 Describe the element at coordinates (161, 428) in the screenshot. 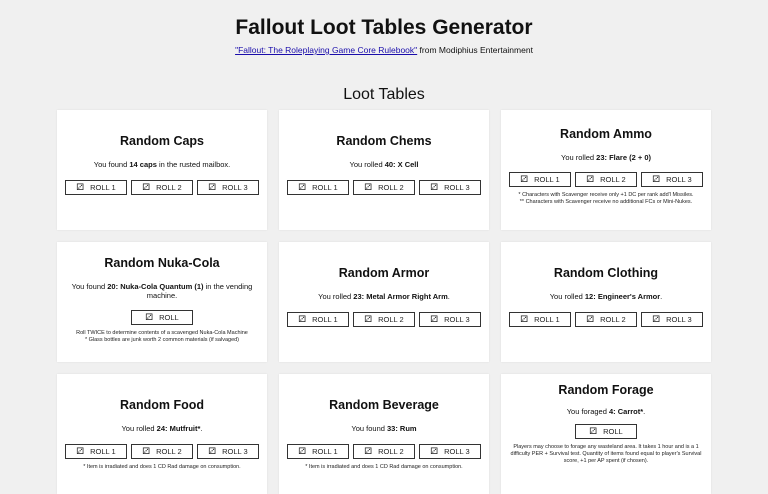

I see `roll-result: You rolled 24: Mutfruit*.` at that location.